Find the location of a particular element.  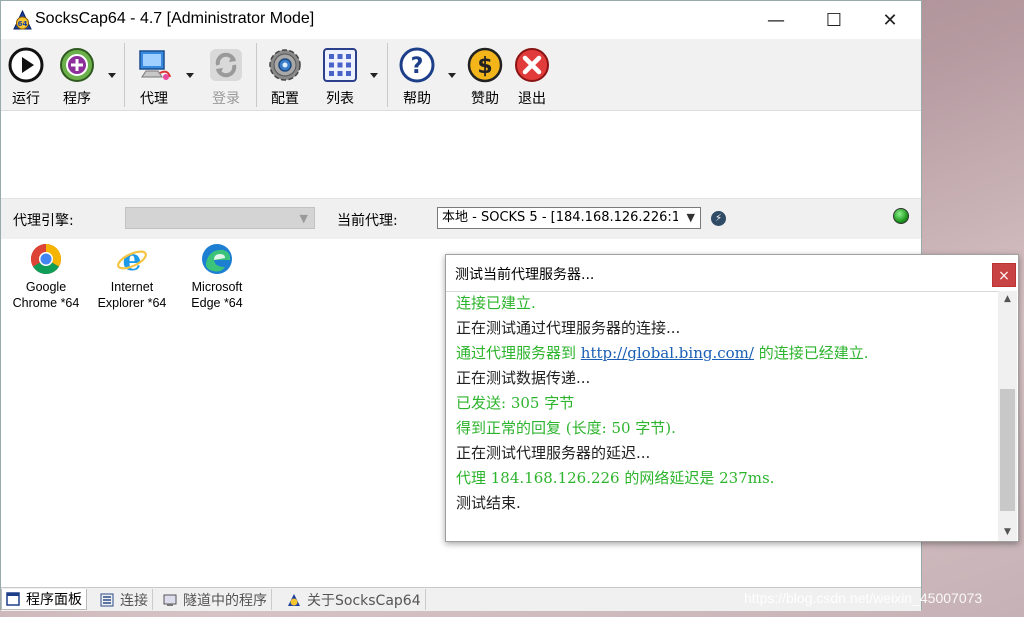

minimize-icon: — is located at coordinates (776, 20).